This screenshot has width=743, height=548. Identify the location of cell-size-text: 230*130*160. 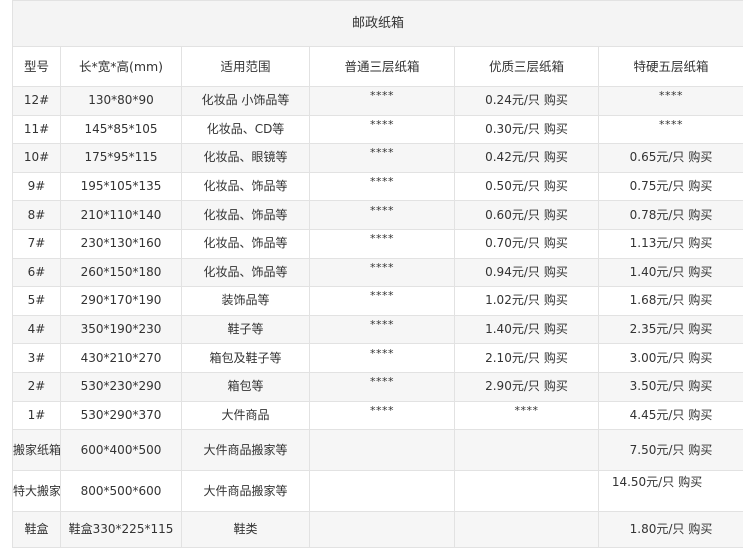
(121, 243).